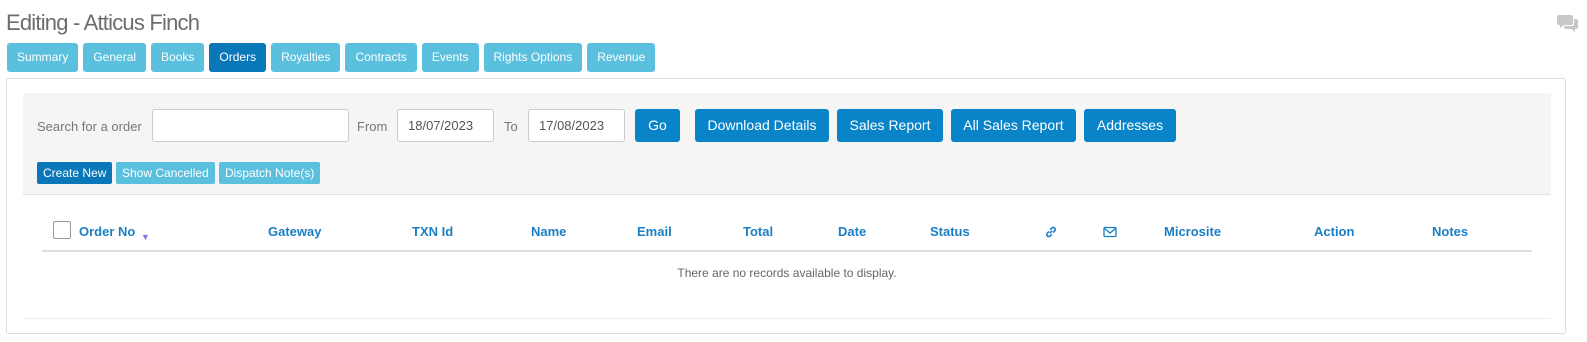  Describe the element at coordinates (621, 57) in the screenshot. I see `tab-revenue: Revenue` at that location.